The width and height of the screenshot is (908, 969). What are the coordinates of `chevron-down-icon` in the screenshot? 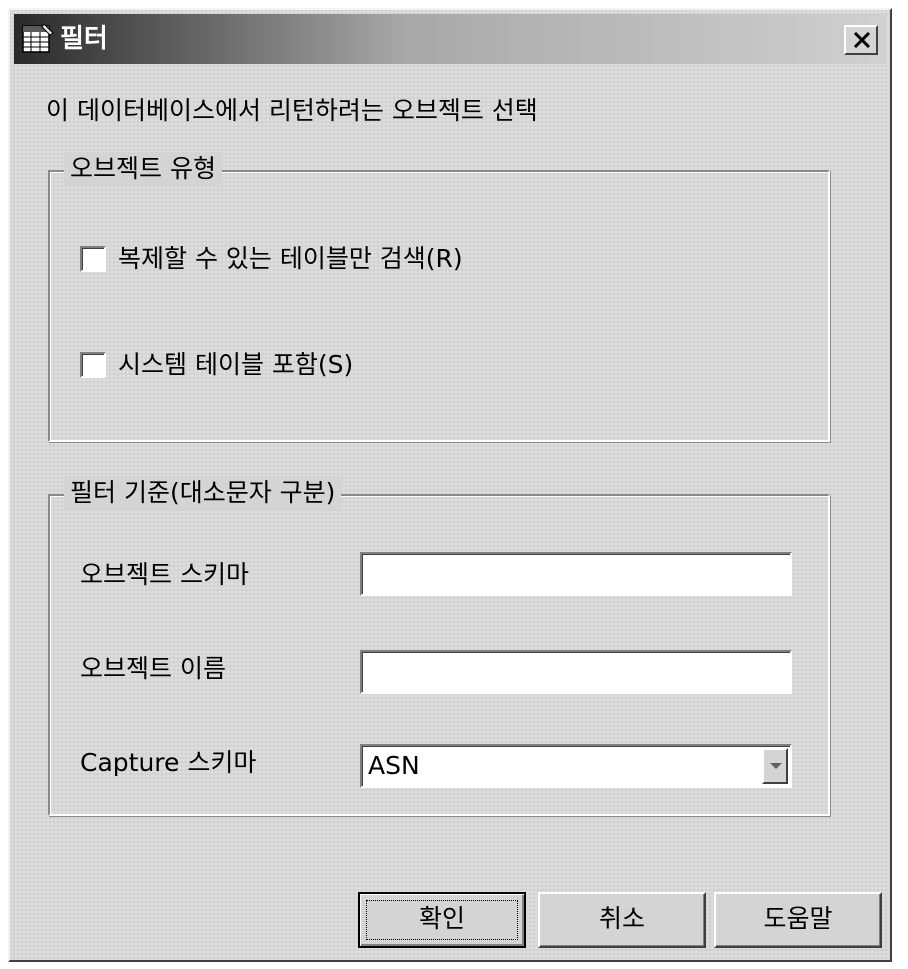 It's located at (776, 766).